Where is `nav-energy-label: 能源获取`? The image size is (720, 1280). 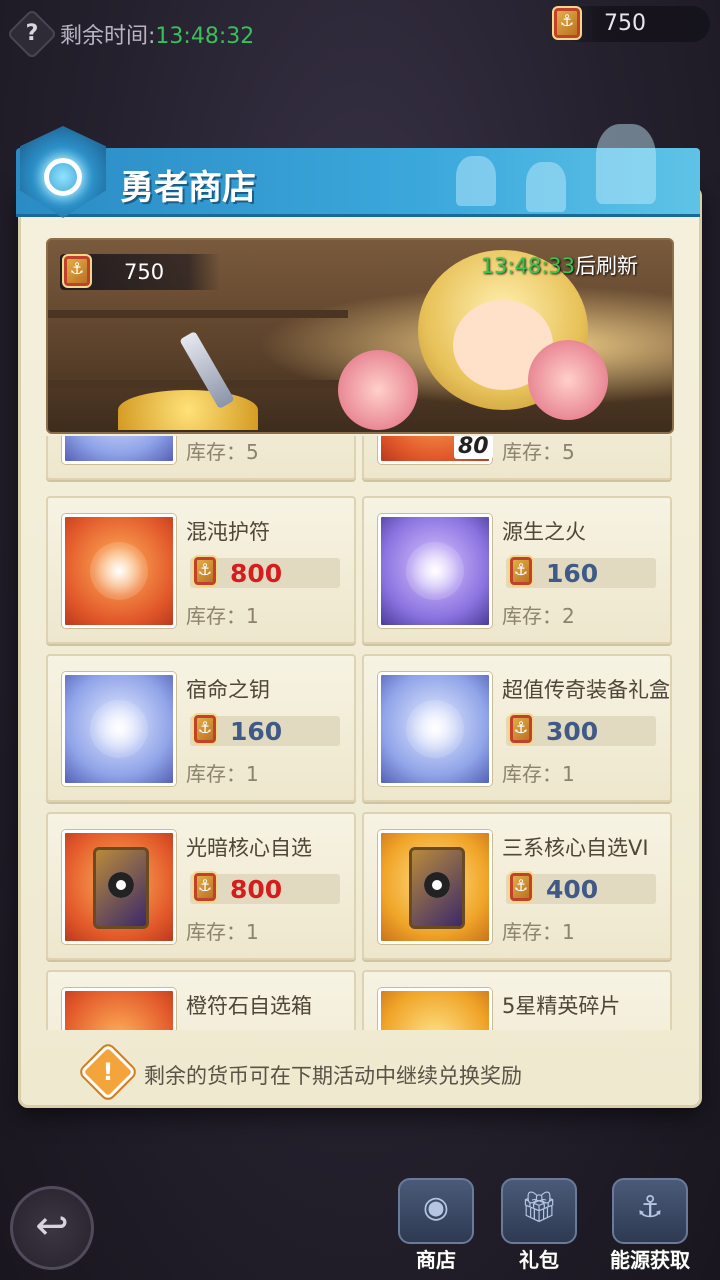
nav-energy-label: 能源获取 is located at coordinates (650, 1260).